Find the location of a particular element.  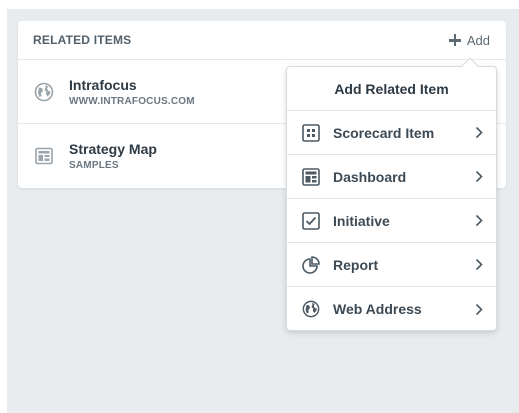

pie-chart-icon is located at coordinates (311, 265).